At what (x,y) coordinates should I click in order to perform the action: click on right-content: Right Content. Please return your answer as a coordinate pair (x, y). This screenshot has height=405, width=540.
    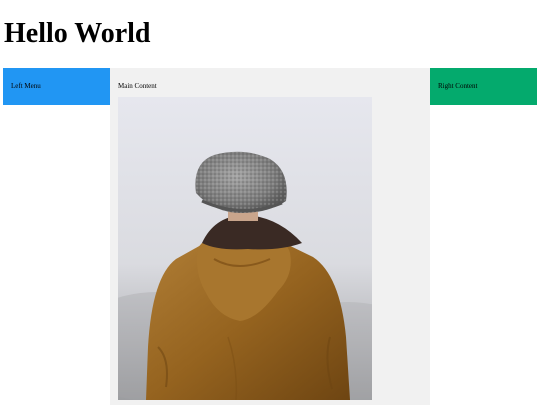
    Looking at the image, I should click on (483, 86).